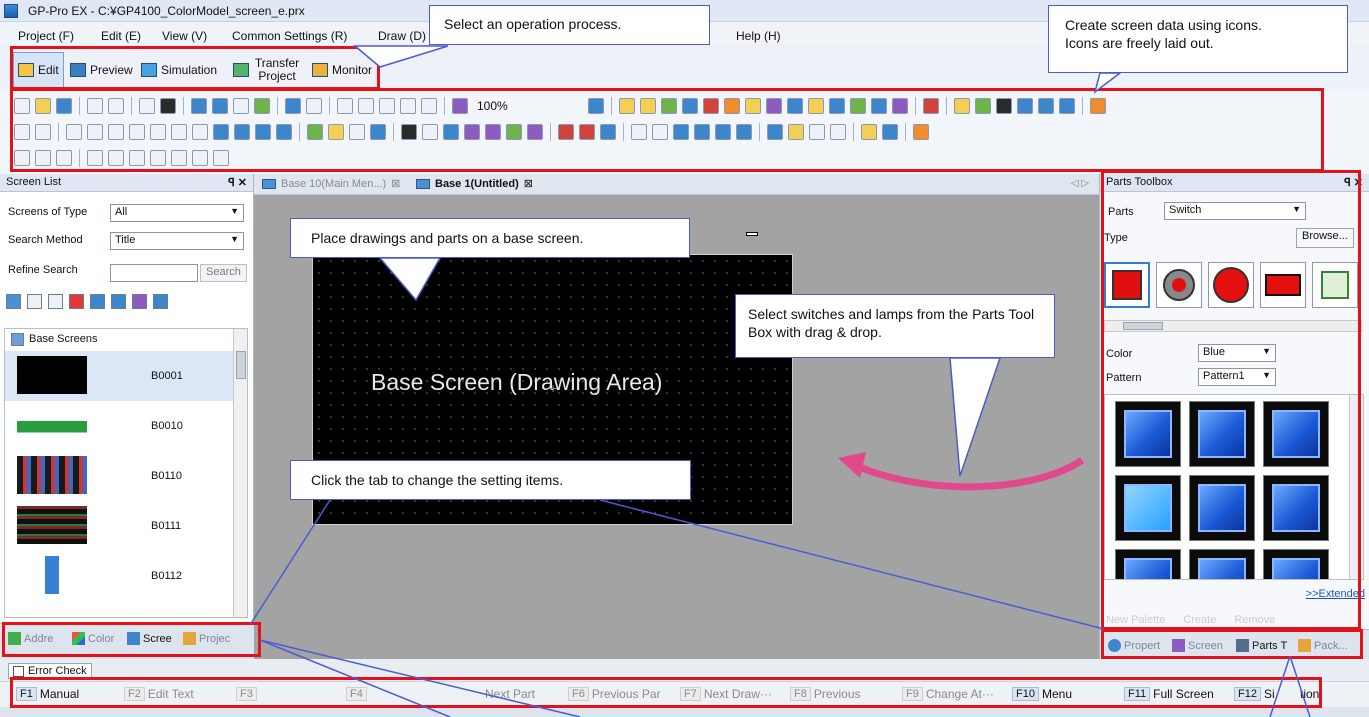 This screenshot has width=1369, height=717. Describe the element at coordinates (614, 694) in the screenshot. I see `fkey-f6: F6 Previous Par` at that location.